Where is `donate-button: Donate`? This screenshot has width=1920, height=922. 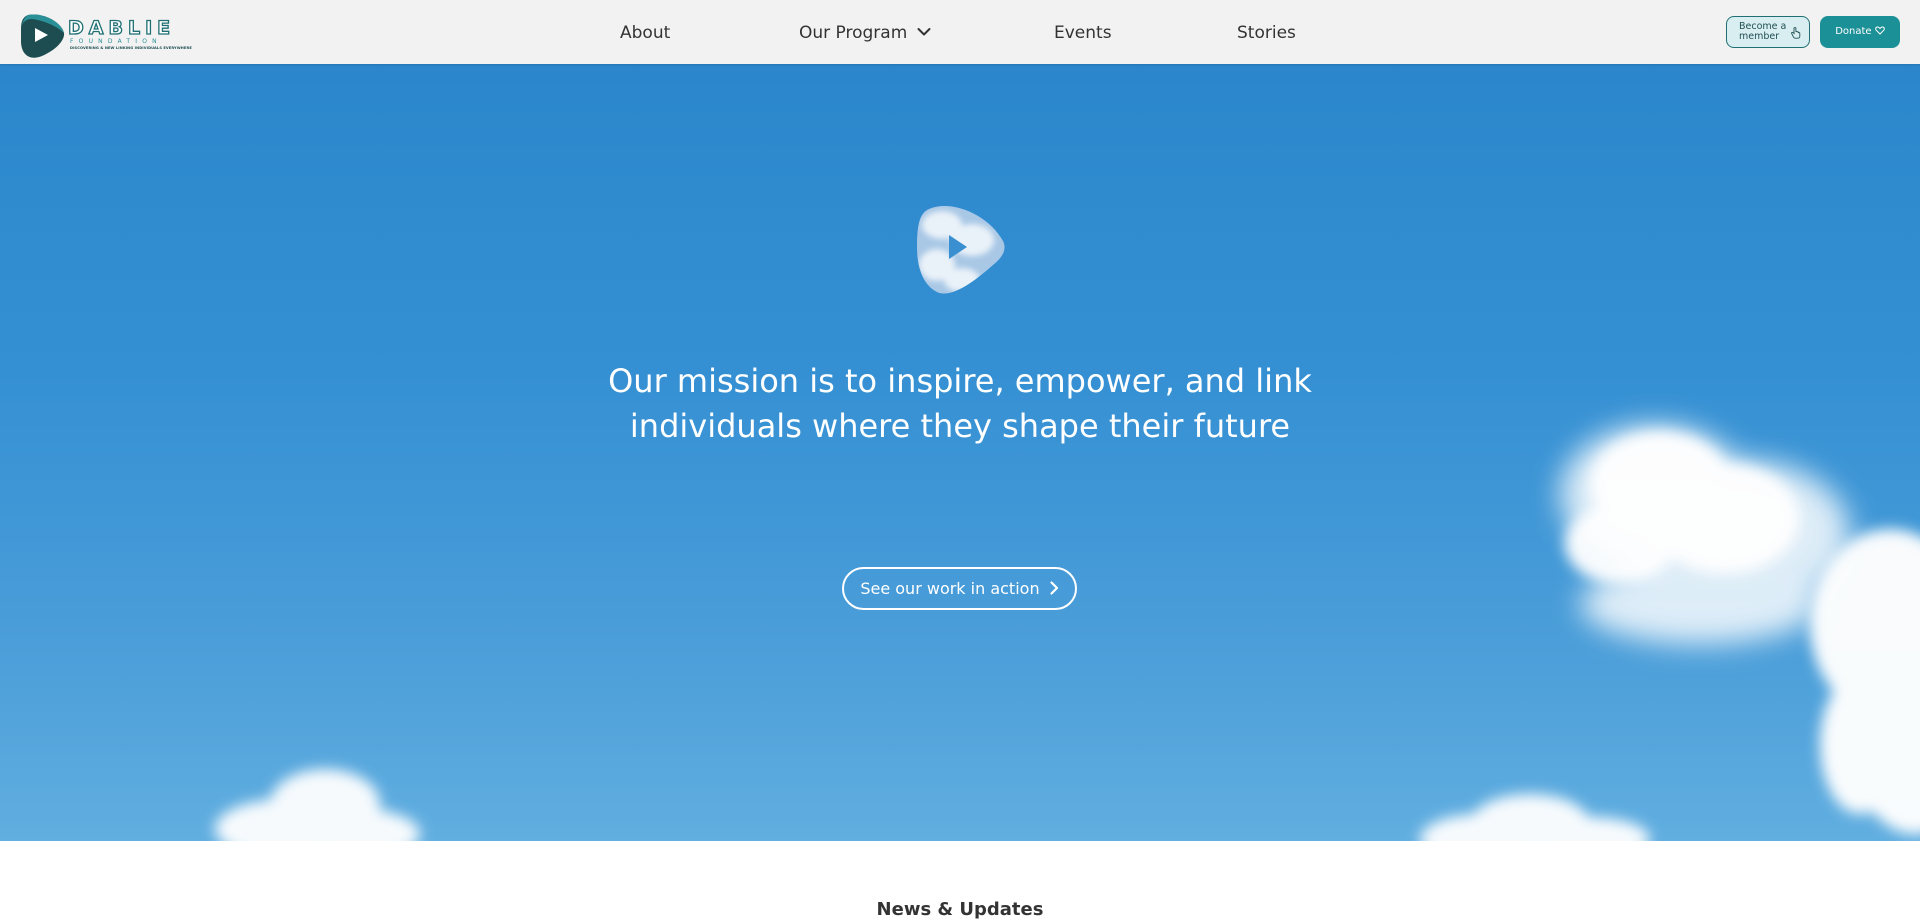
donate-button: Donate is located at coordinates (1860, 32).